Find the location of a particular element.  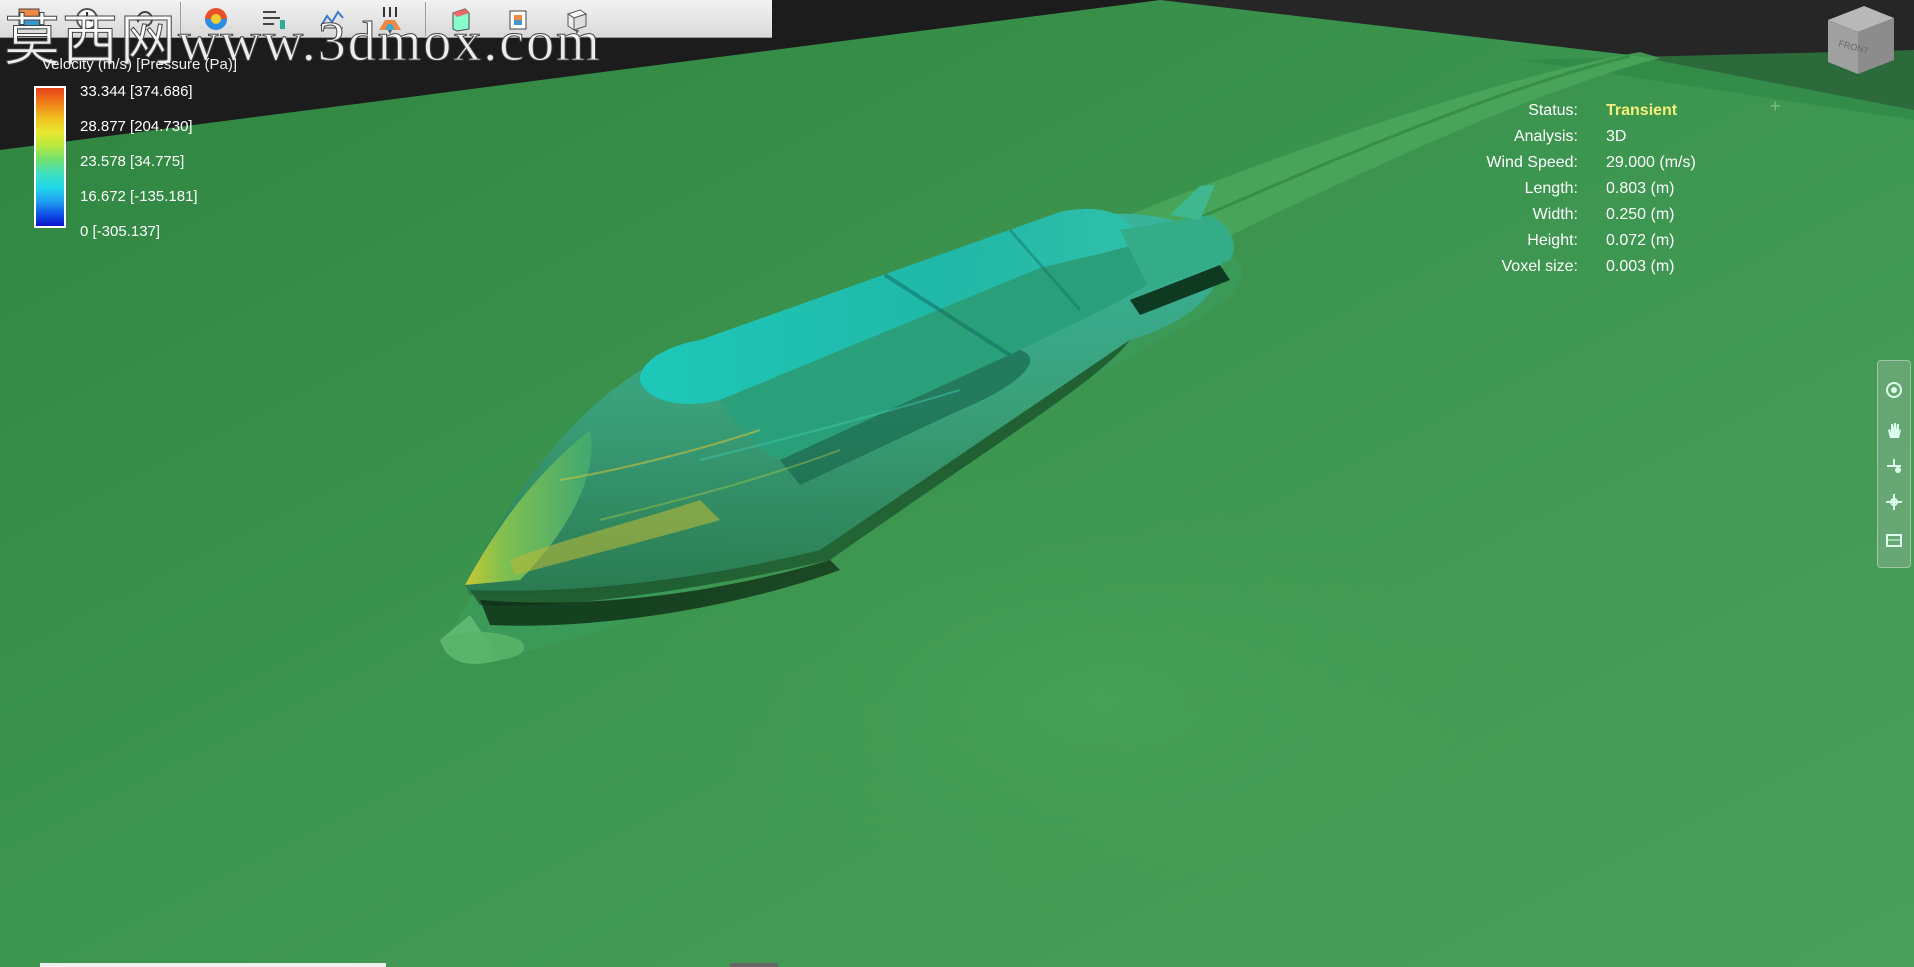

tool-sequence-button is located at coordinates (274, 19).